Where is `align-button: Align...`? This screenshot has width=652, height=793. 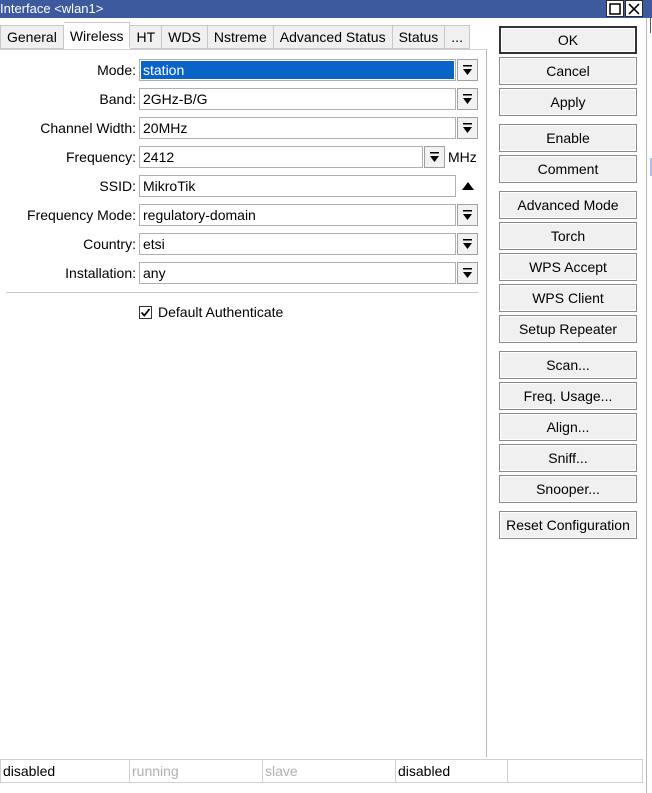
align-button: Align... is located at coordinates (568, 427).